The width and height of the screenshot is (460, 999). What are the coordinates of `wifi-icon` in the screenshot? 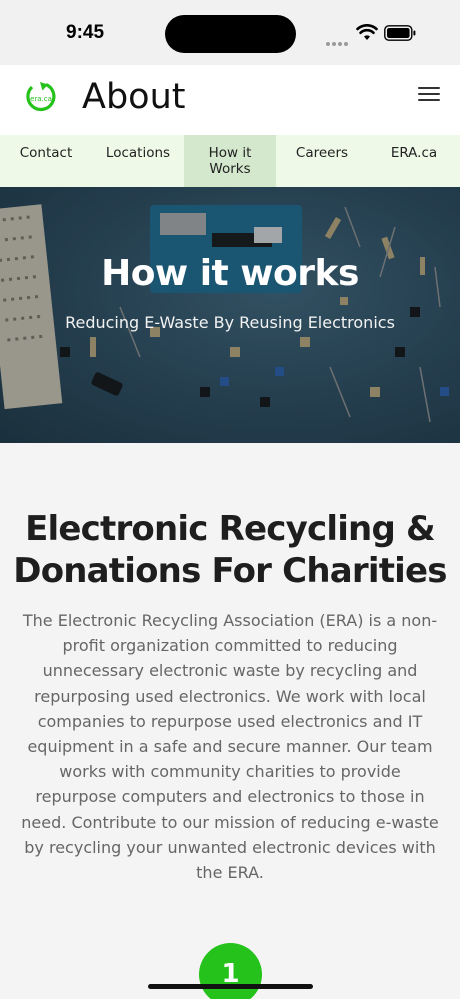 It's located at (367, 32).